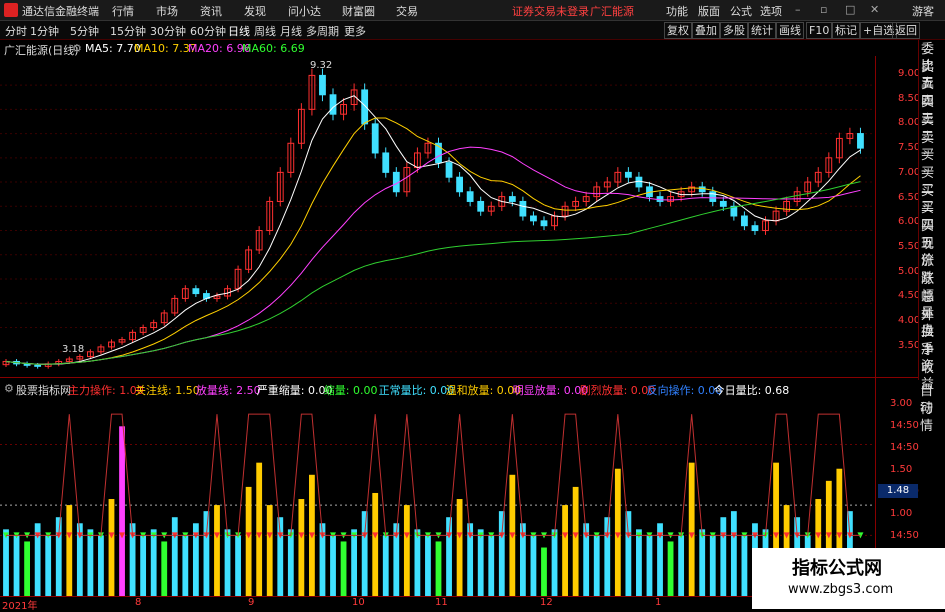 This screenshot has height=612, width=945. Describe the element at coordinates (823, 9) in the screenshot. I see `restore-icon: ▫` at that location.